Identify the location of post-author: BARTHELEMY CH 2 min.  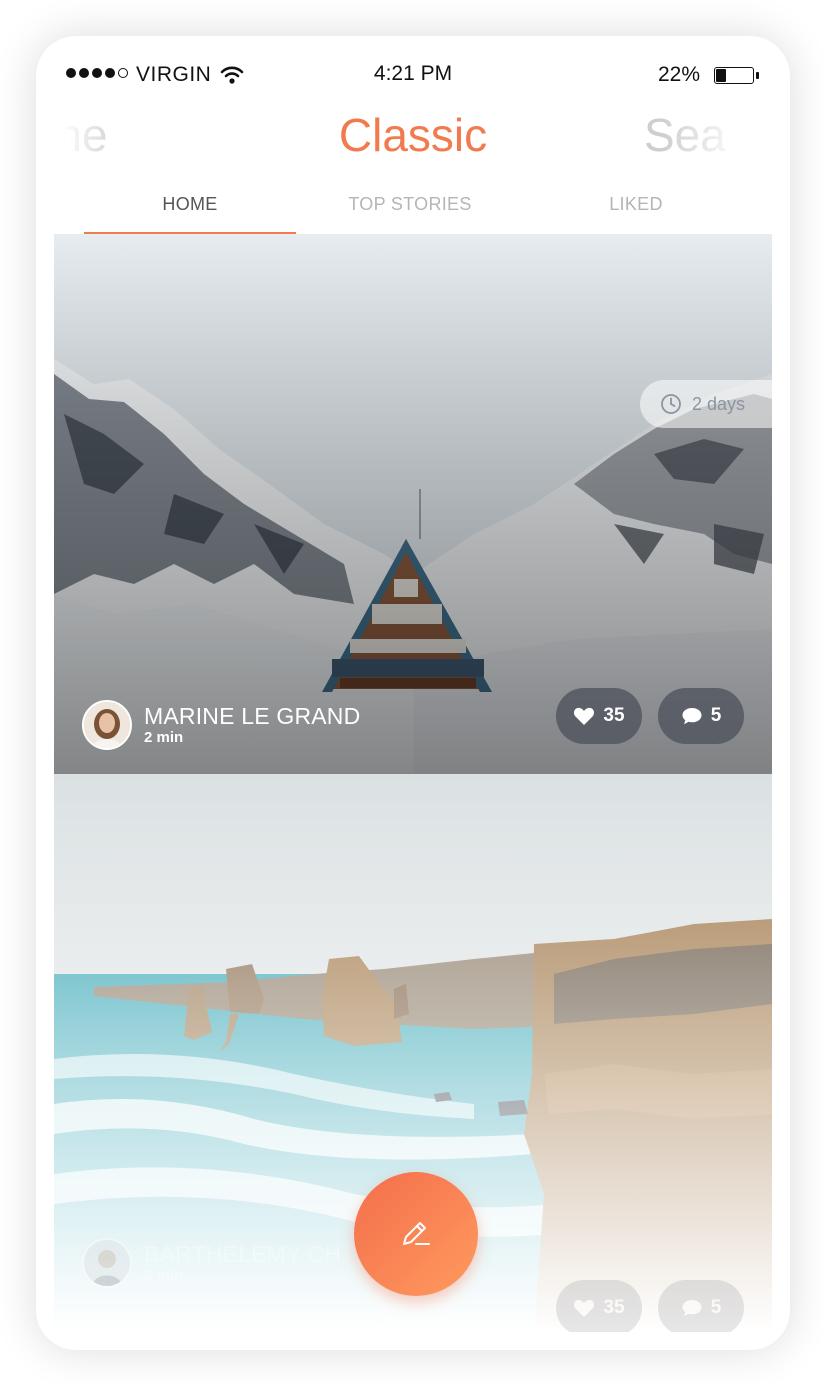
(211, 1263).